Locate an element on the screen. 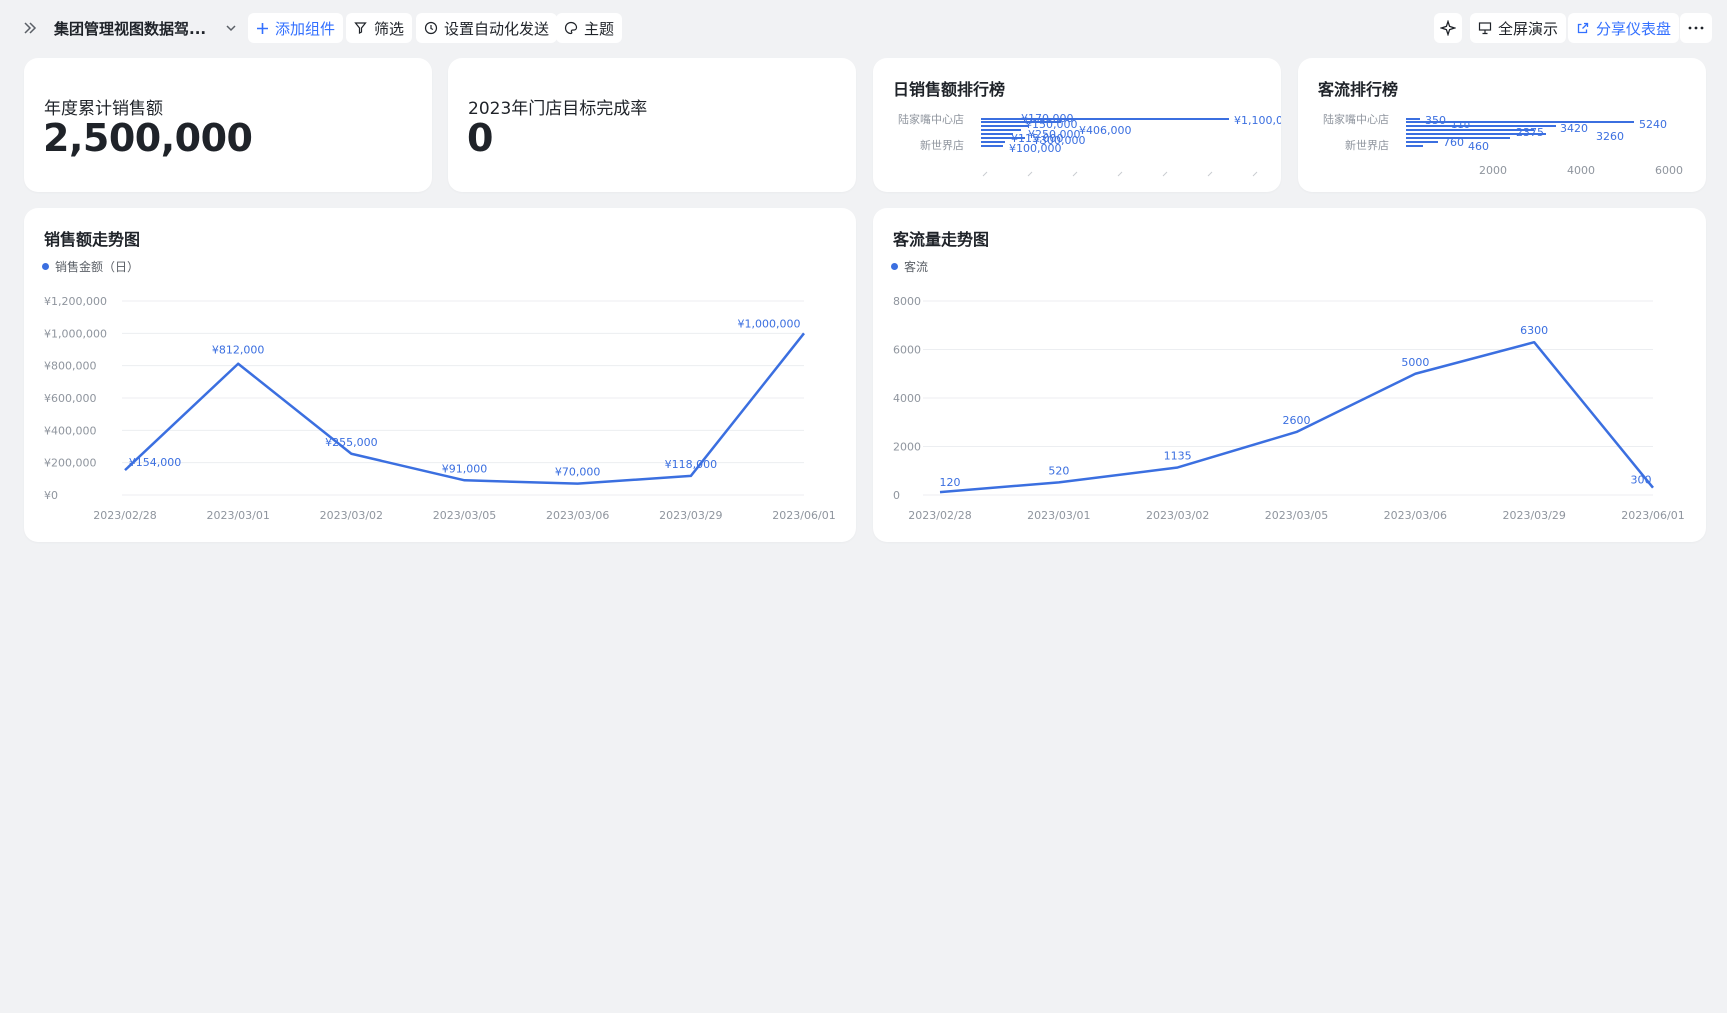  filter-button: 筛选 is located at coordinates (379, 28).